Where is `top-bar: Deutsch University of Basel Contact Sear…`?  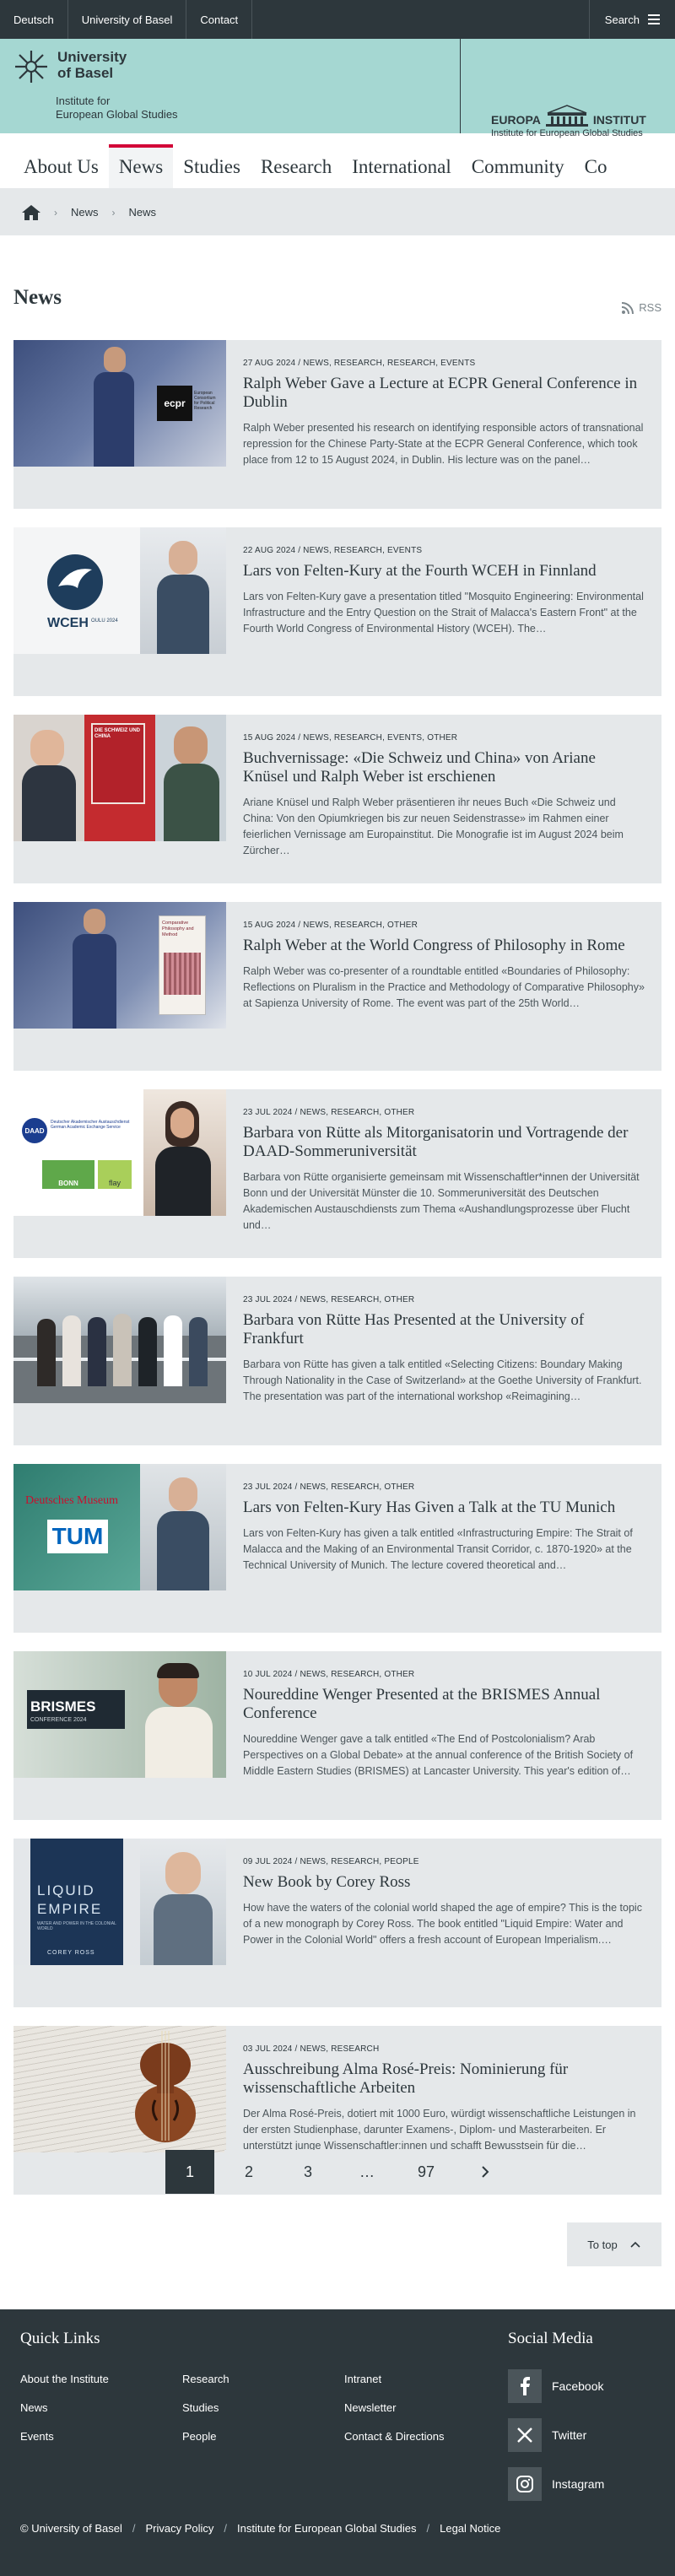
top-bar: Deutsch University of Basel Contact Sear… is located at coordinates (337, 19).